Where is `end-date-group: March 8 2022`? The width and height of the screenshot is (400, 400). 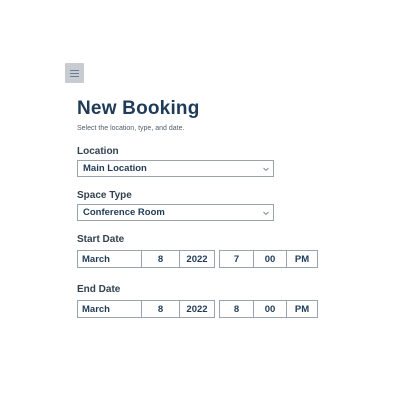
end-date-group: March 8 2022 is located at coordinates (146, 309).